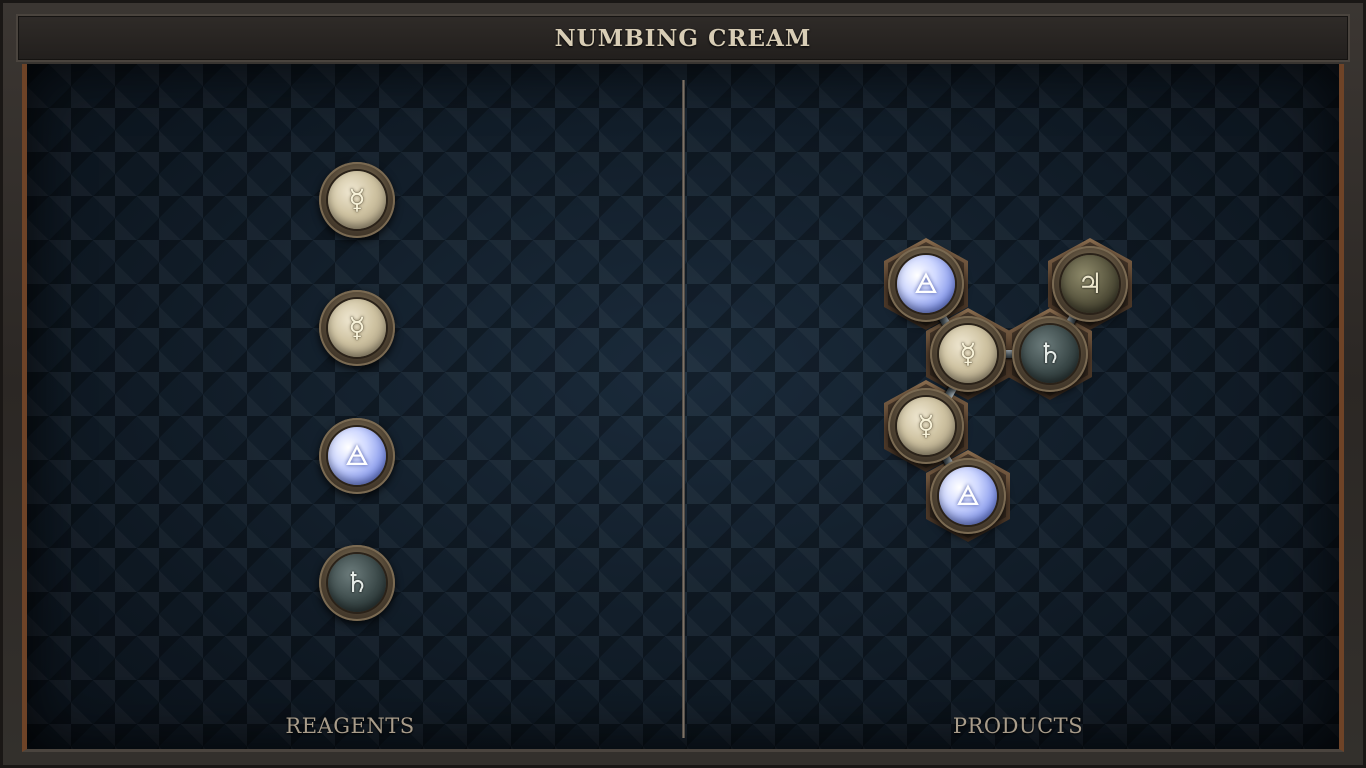 Image resolution: width=1366 pixels, height=768 pixels. I want to click on recipe-title: NUMBING CREAM, so click(683, 38).